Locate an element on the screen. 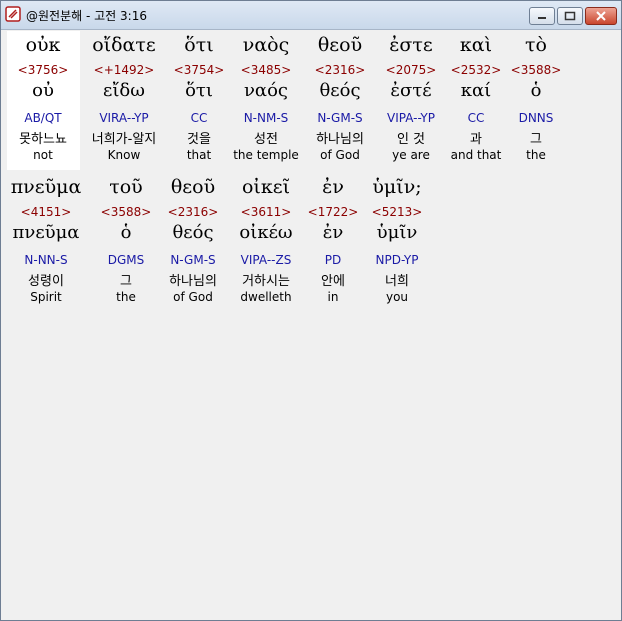  korean-gloss: 성령이 is located at coordinates (46, 281).